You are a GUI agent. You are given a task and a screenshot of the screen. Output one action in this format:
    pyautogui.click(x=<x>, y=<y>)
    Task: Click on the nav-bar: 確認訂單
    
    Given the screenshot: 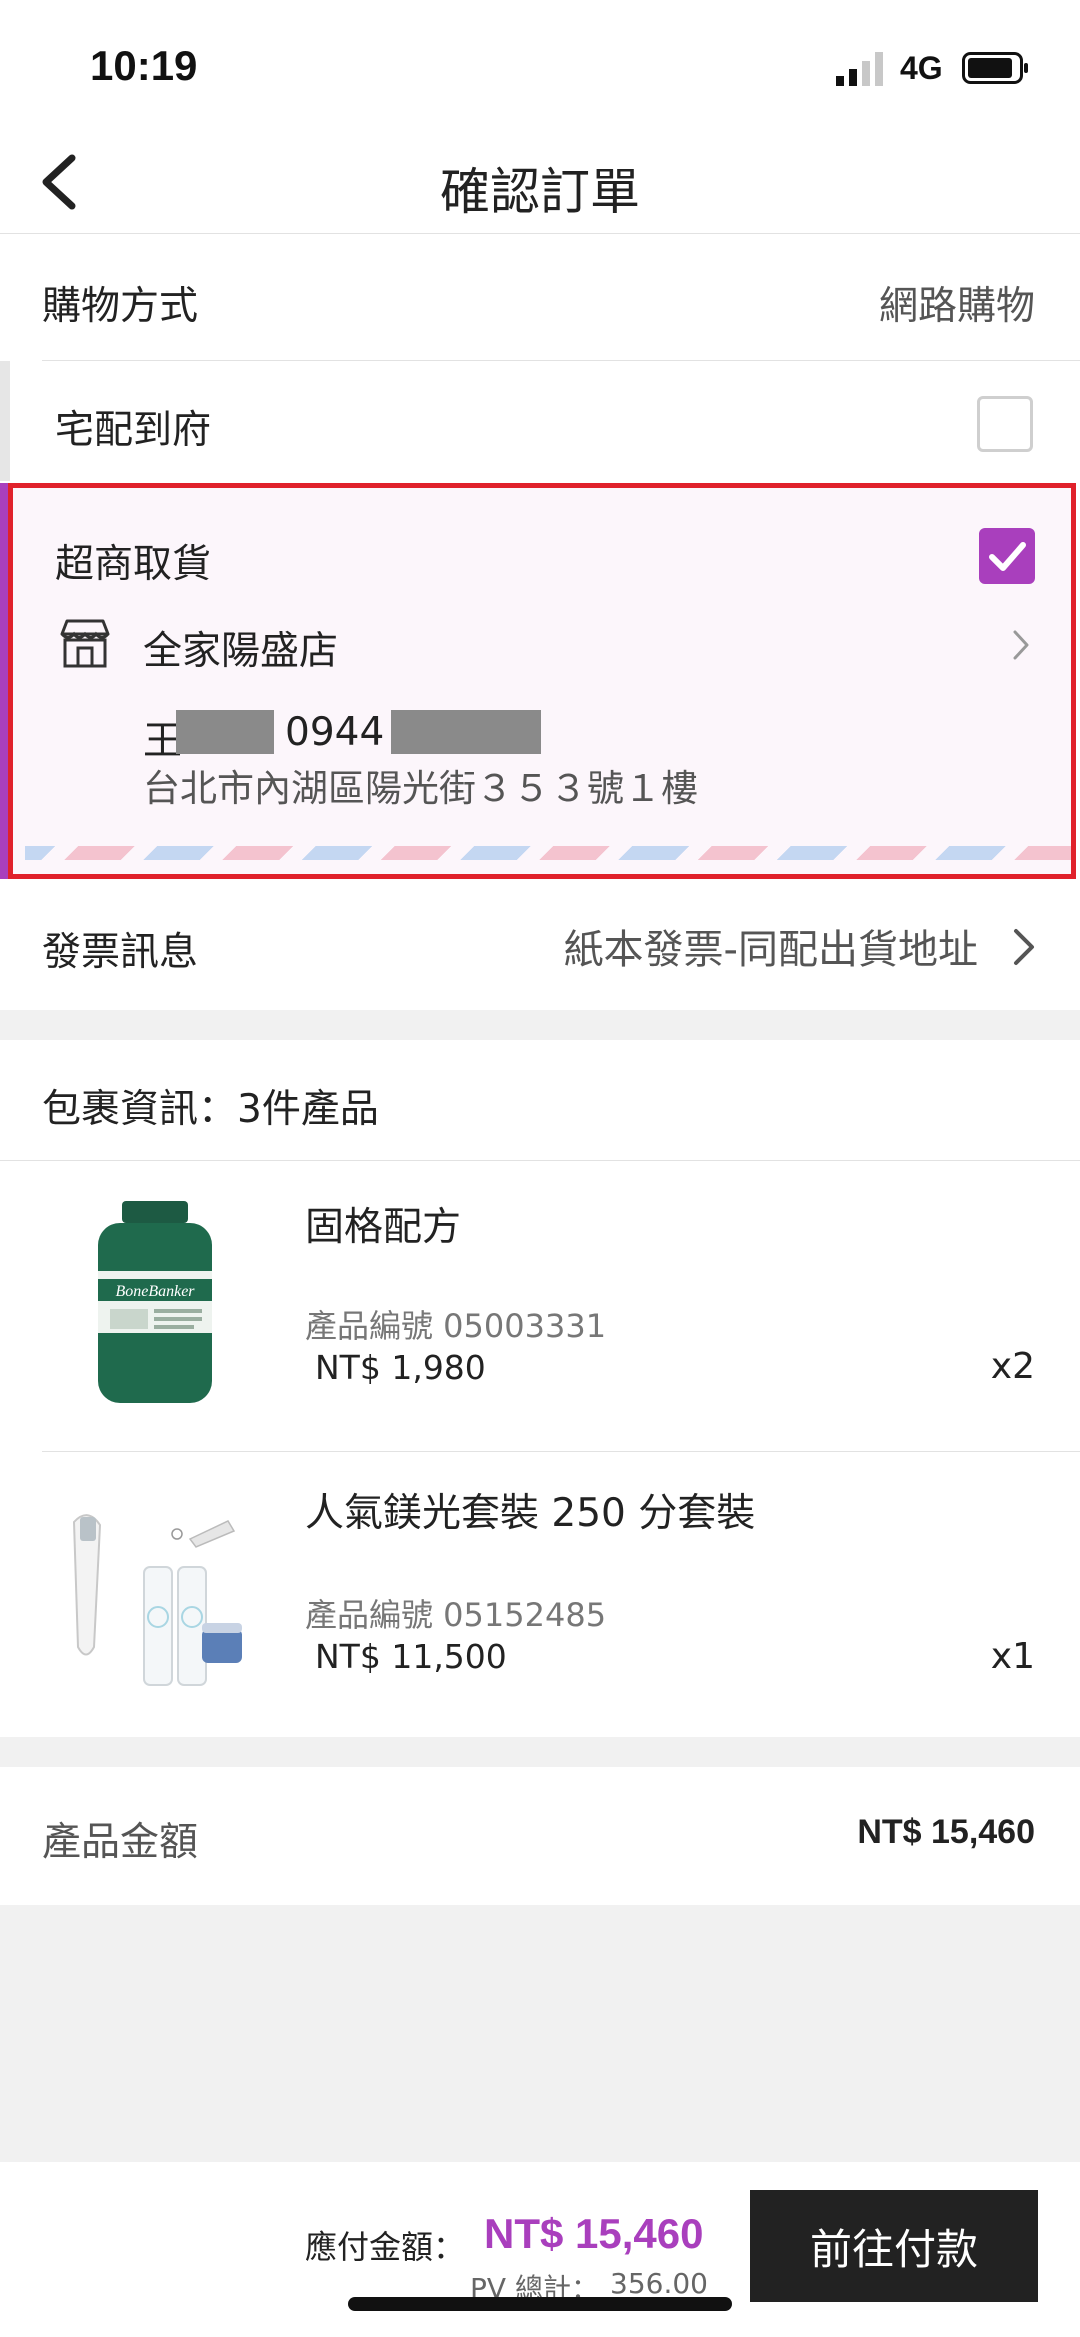 What is the action you would take?
    pyautogui.click(x=540, y=182)
    